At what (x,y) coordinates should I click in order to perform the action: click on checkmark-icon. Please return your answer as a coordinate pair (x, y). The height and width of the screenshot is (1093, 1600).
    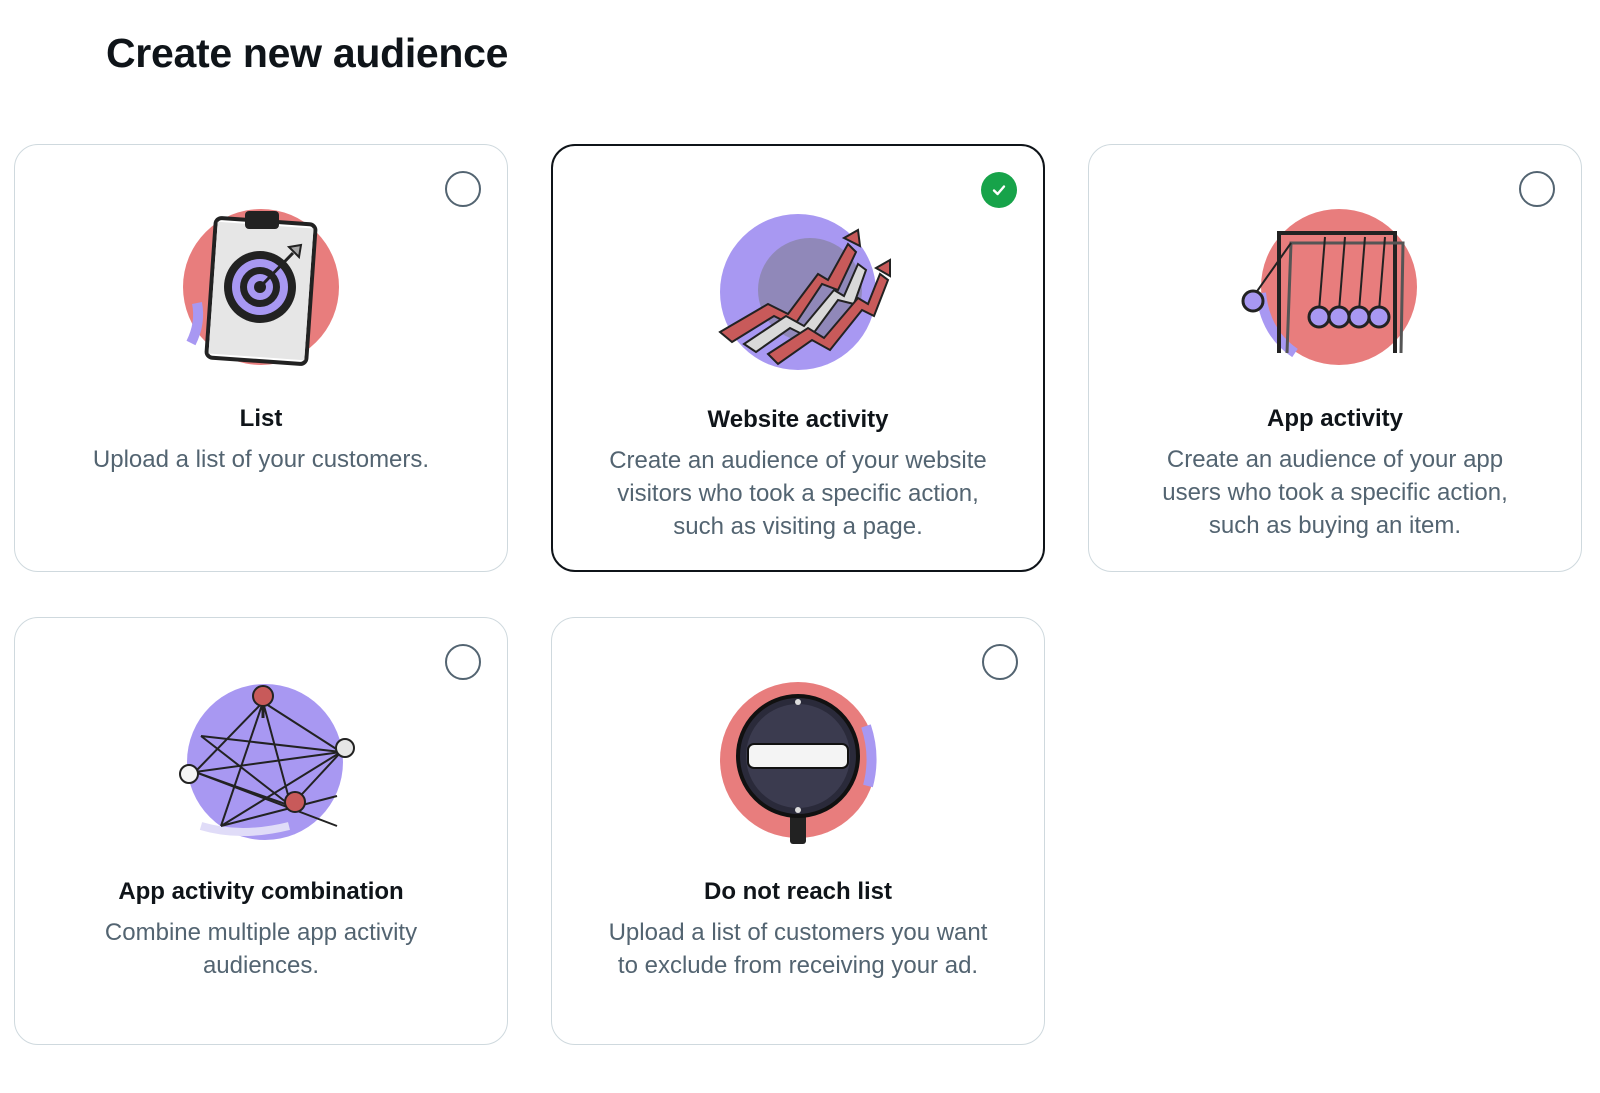
    Looking at the image, I should click on (999, 190).